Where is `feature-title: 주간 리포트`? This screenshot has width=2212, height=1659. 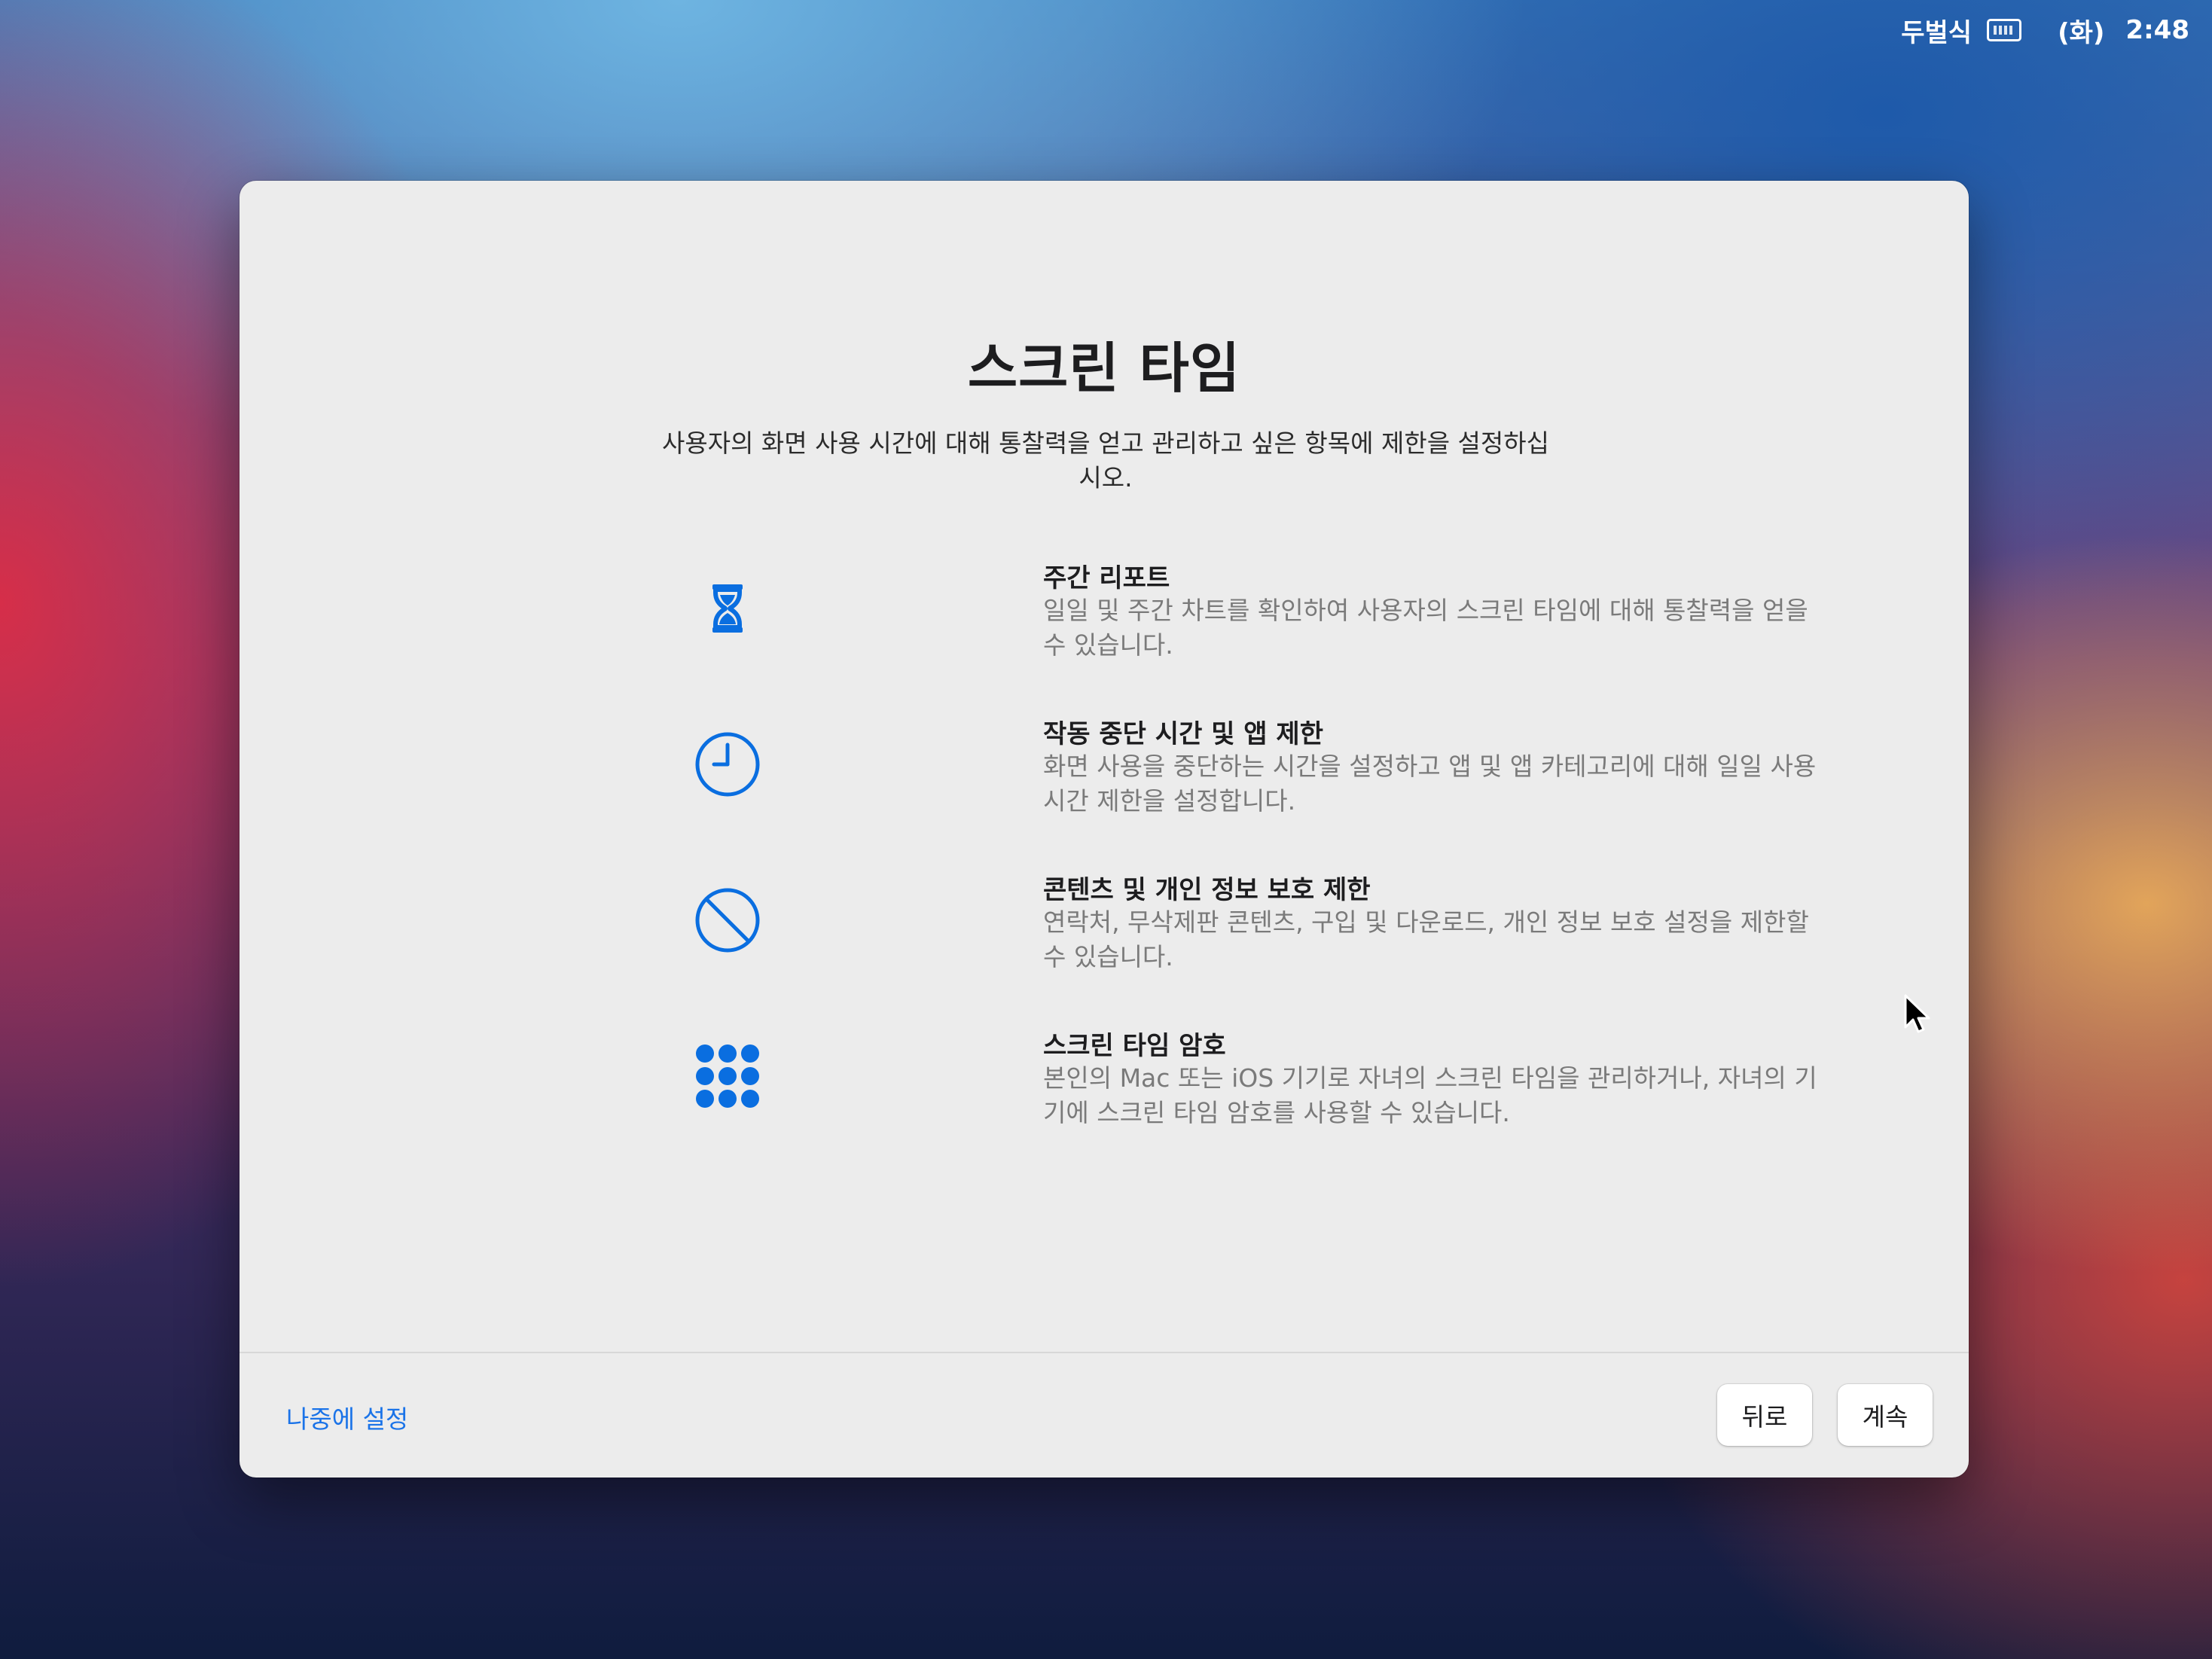 feature-title: 주간 리포트 is located at coordinates (1106, 578).